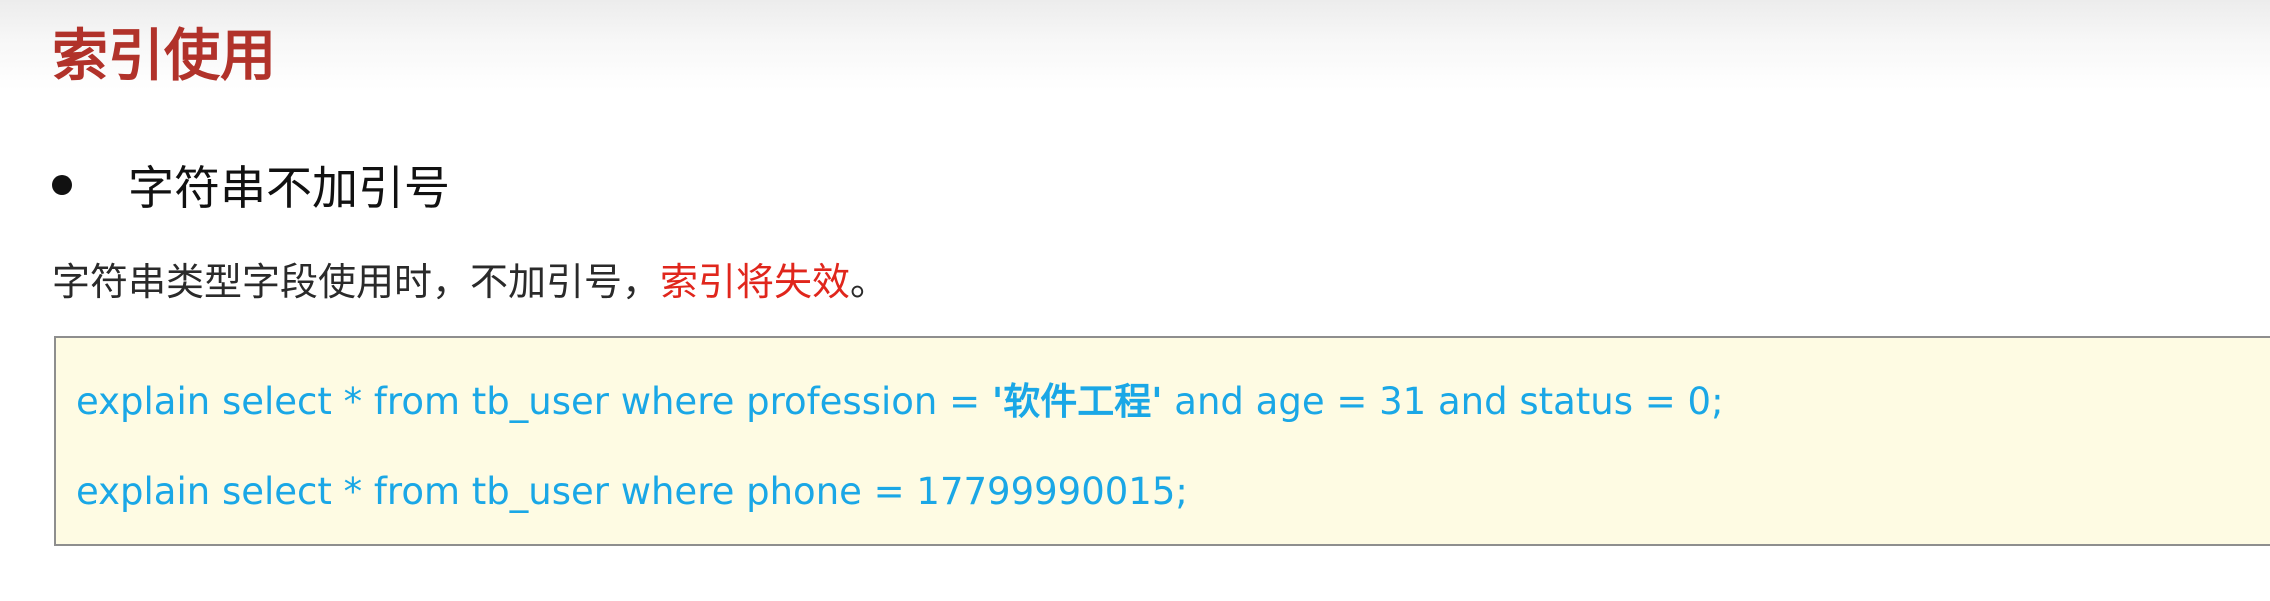 Image resolution: width=2270 pixels, height=601 pixels. I want to click on description: 字符串类型字段使用时，不加引号，索引将失效。, so click(470, 282).